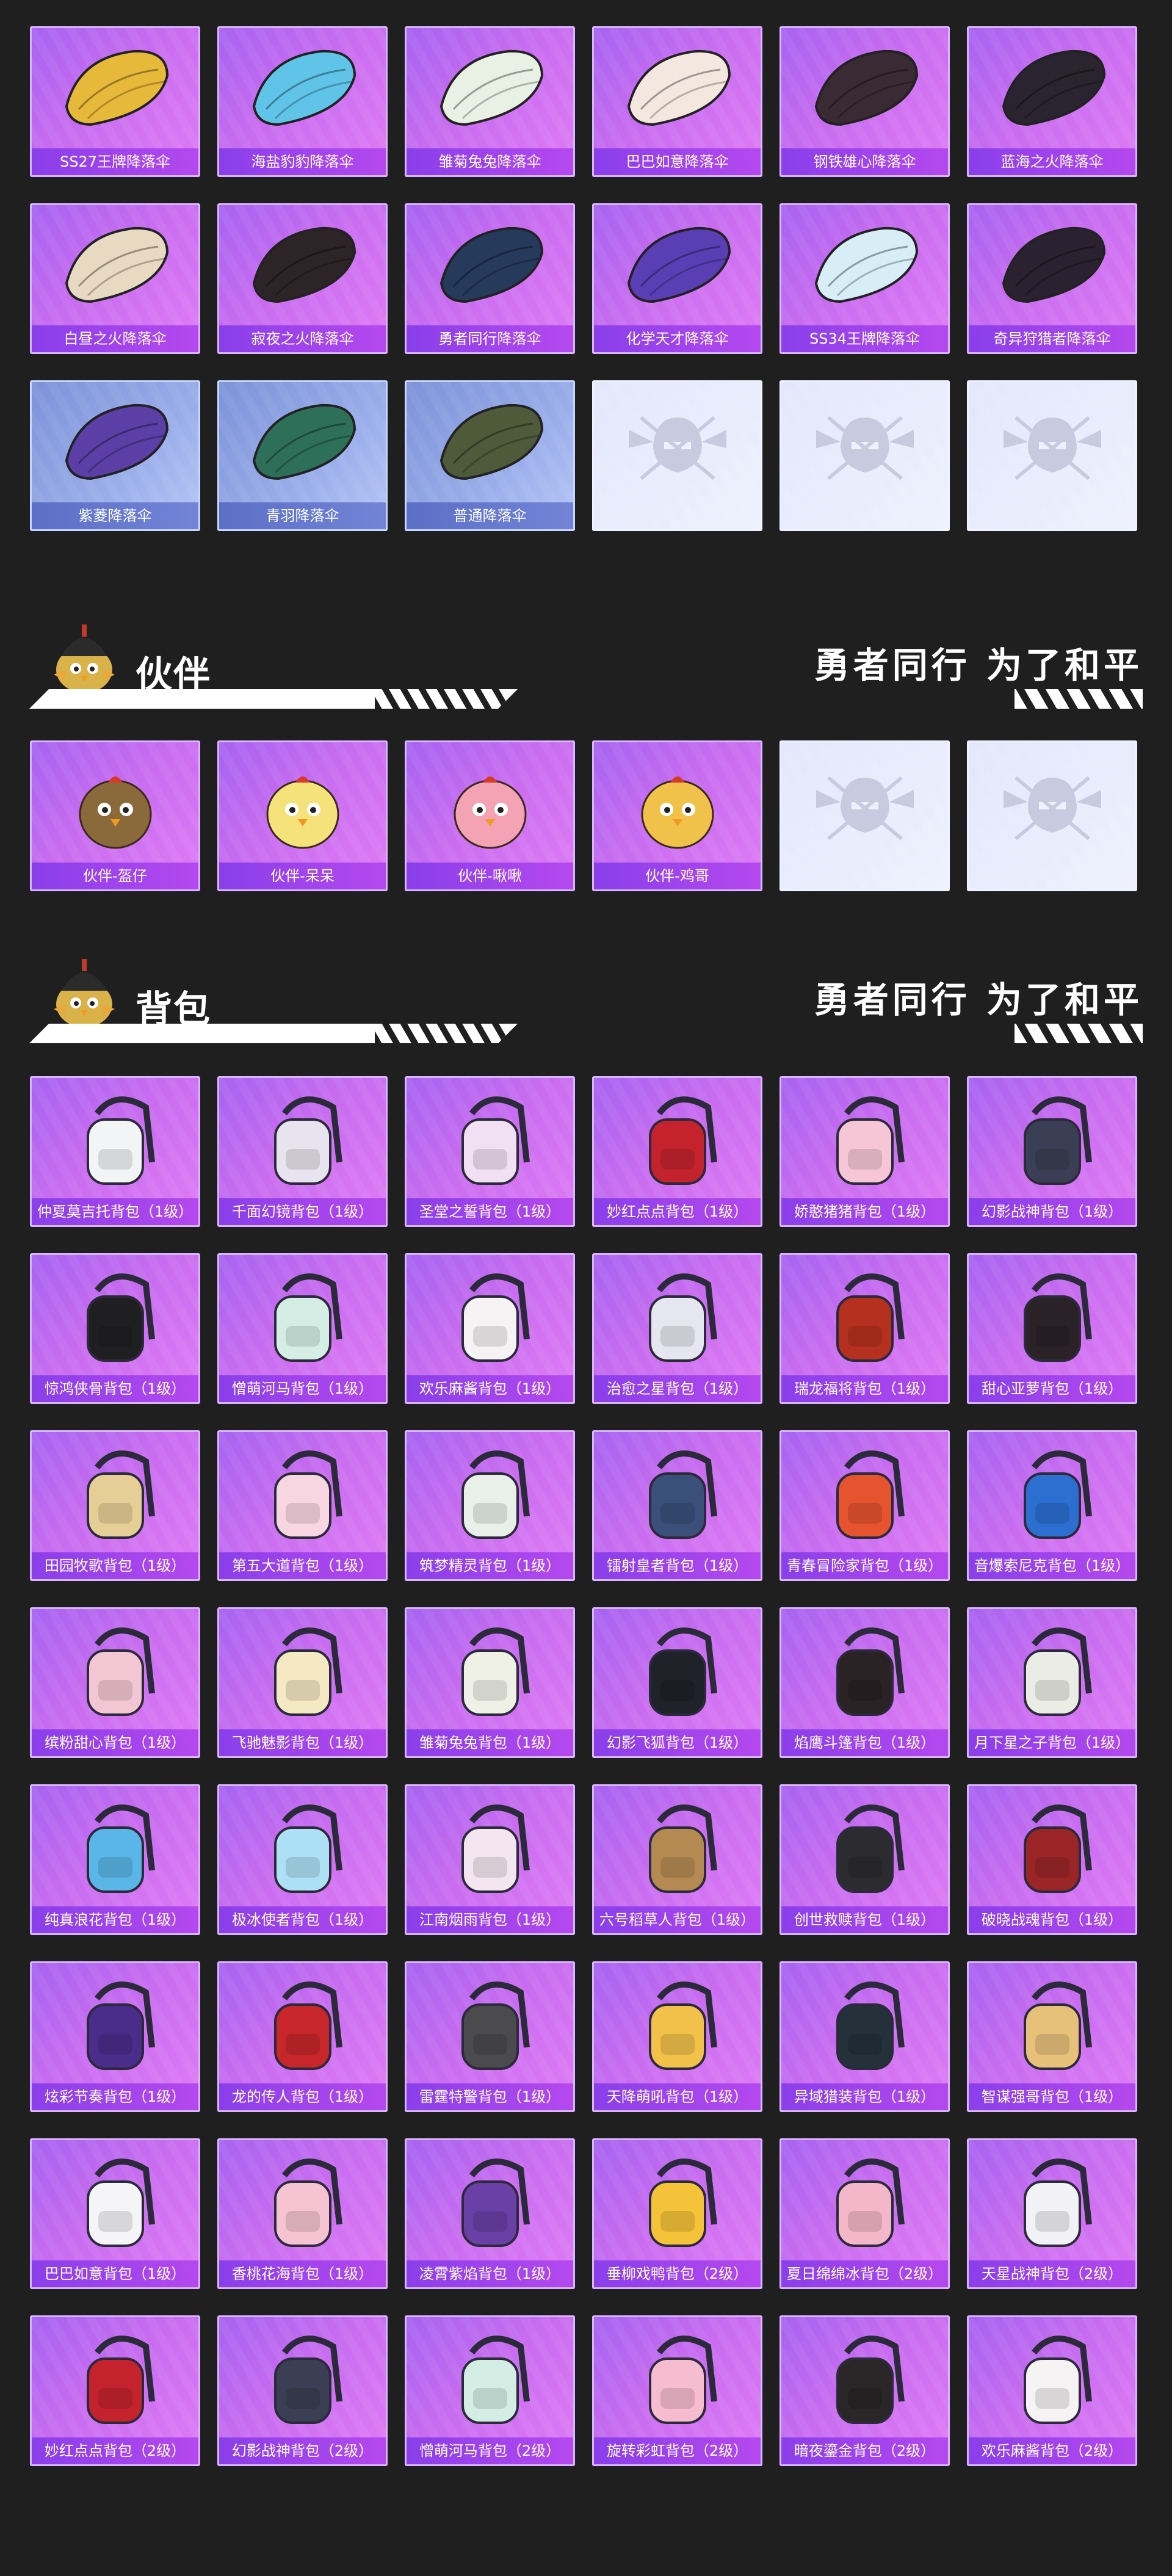 Image resolution: width=1172 pixels, height=2576 pixels. Describe the element at coordinates (677, 2450) in the screenshot. I see `backpack-label: 旋转彩虹背包（2级）` at that location.